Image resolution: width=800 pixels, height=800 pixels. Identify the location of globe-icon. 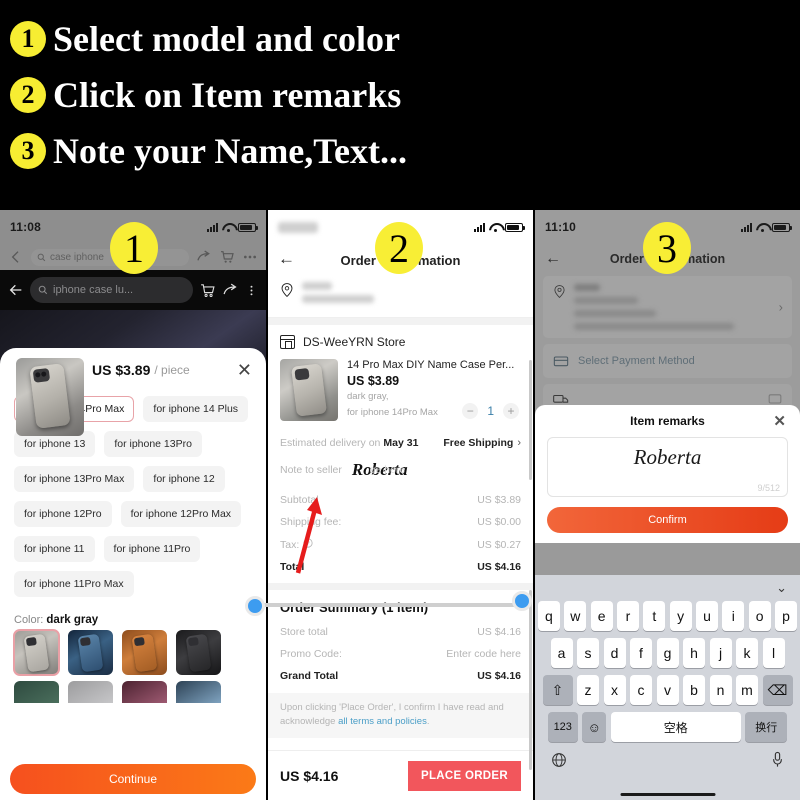
(559, 760).